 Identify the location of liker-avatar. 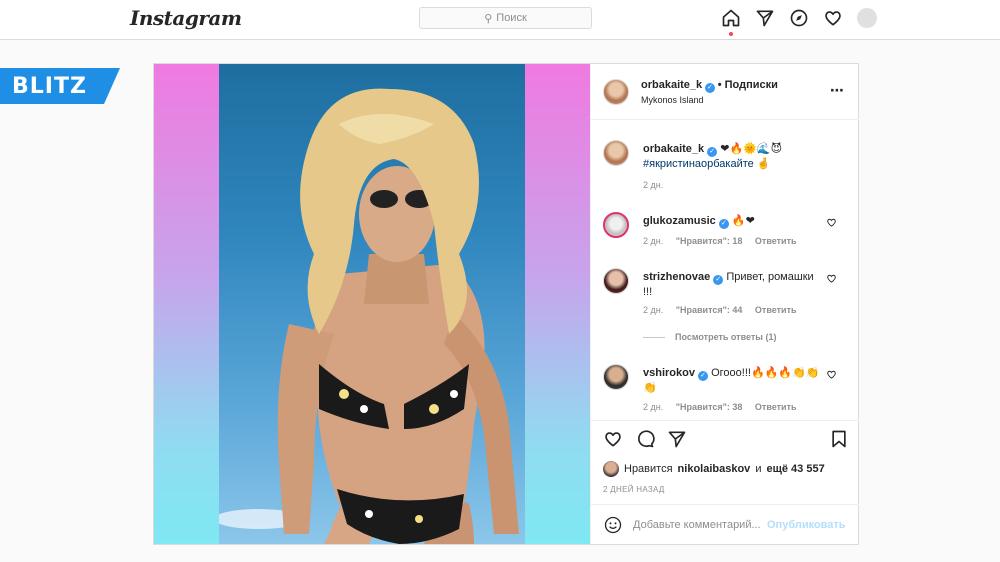
(611, 469).